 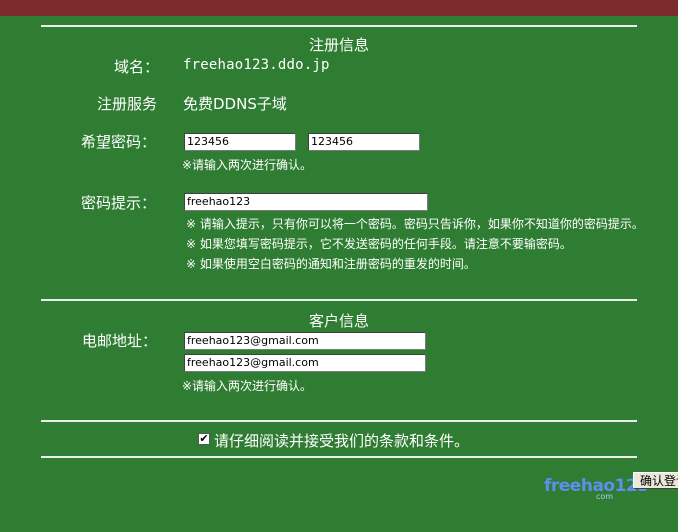 What do you see at coordinates (339, 8) in the screenshot?
I see `top-bar` at bounding box center [339, 8].